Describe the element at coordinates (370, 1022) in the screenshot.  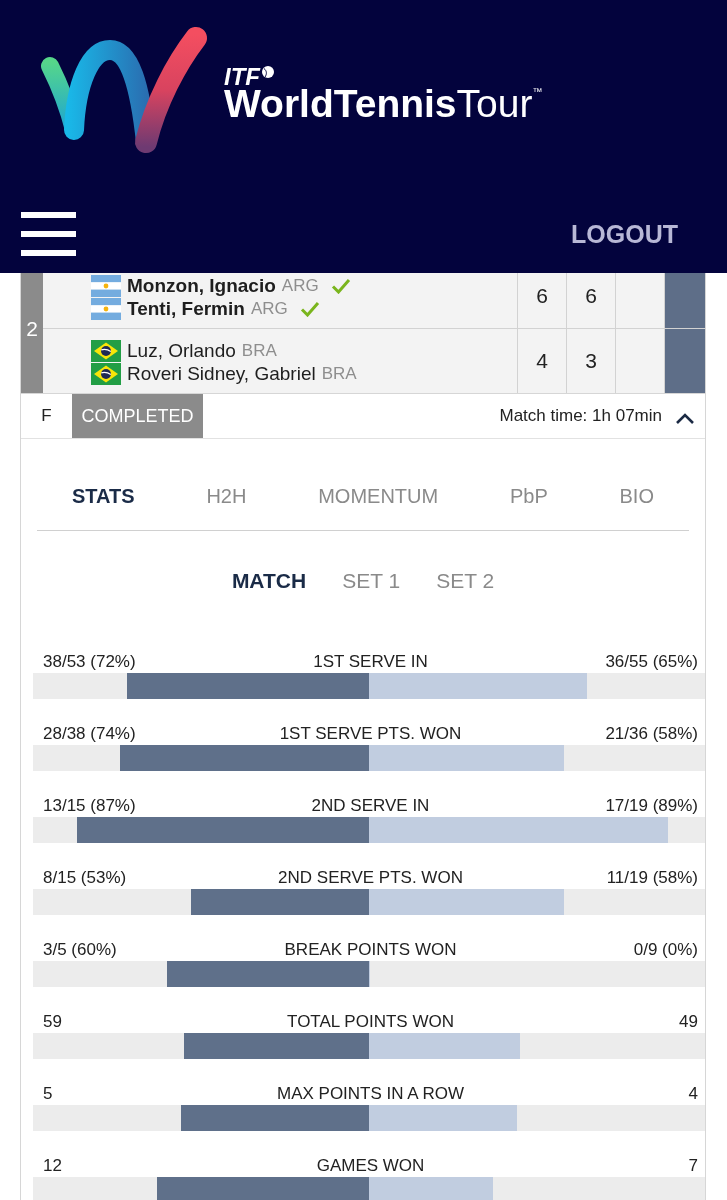
I see `stat-label: TOTAL POINTS WON` at that location.